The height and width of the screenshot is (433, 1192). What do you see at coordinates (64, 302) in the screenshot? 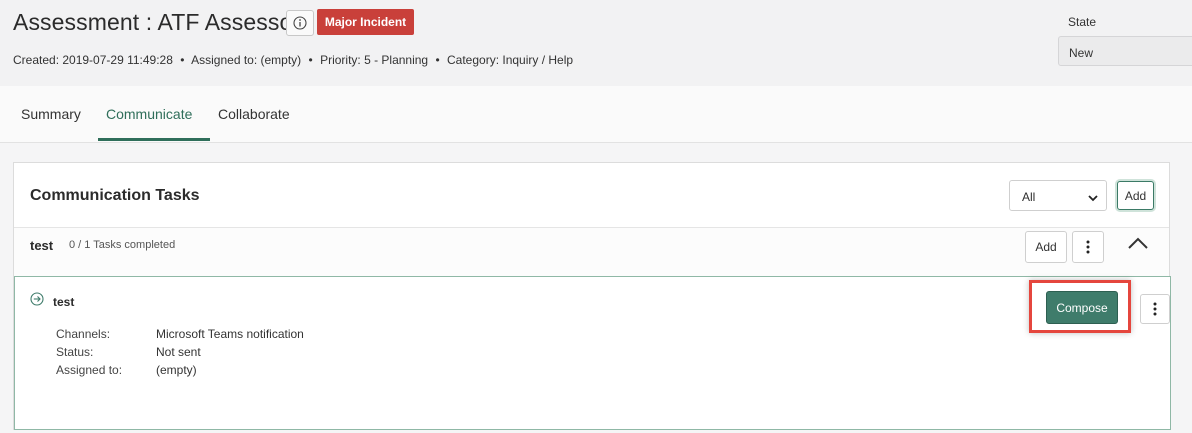
I see `task-name: test` at bounding box center [64, 302].